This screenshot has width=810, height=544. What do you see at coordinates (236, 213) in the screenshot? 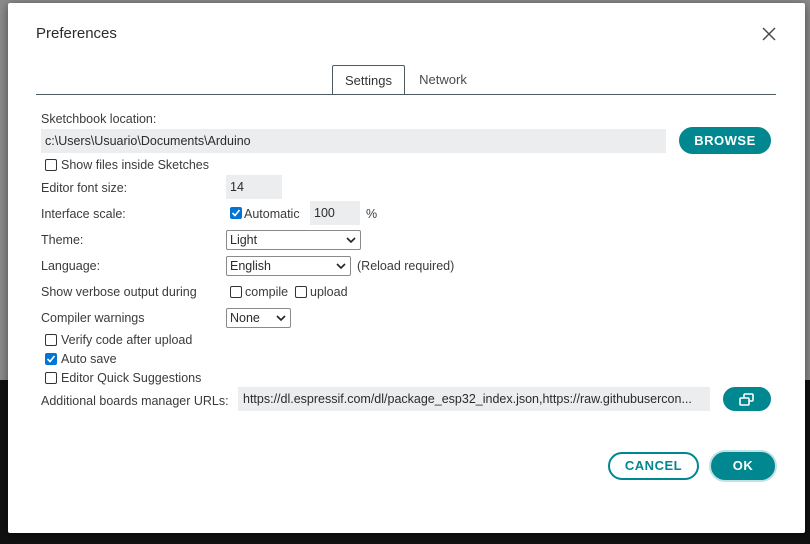
I see `automatic-scale-checkbox` at bounding box center [236, 213].